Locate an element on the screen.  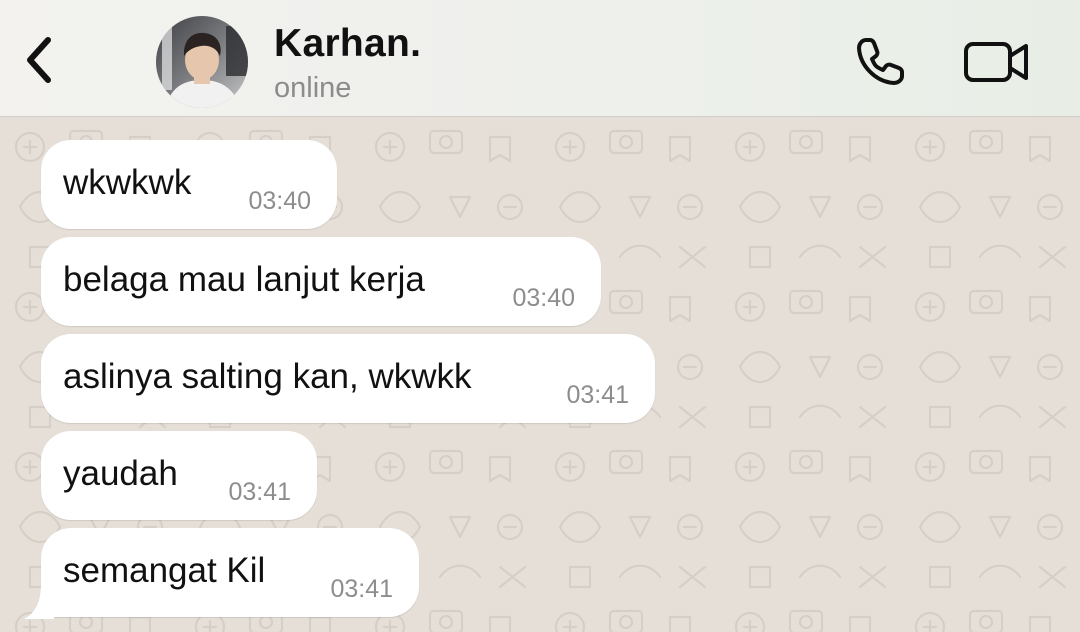
message-bubble: belaga mau lanjut kerja 03:40 is located at coordinates (321, 281).